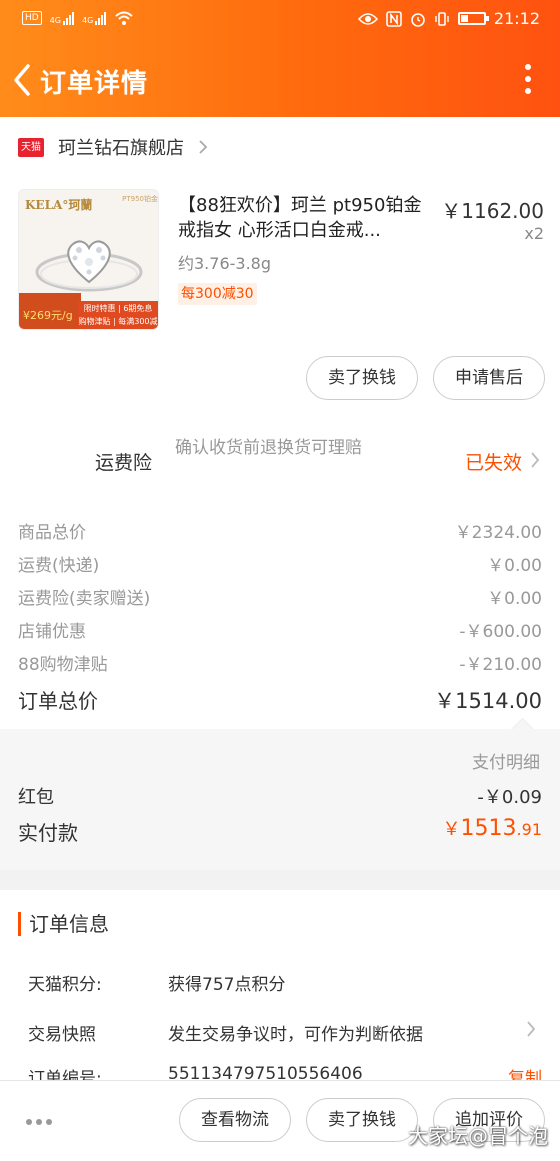 Image resolution: width=560 pixels, height=1161 pixels. Describe the element at coordinates (280, 20) in the screenshot. I see `status-bar: HD 4G 4G 21:12` at that location.